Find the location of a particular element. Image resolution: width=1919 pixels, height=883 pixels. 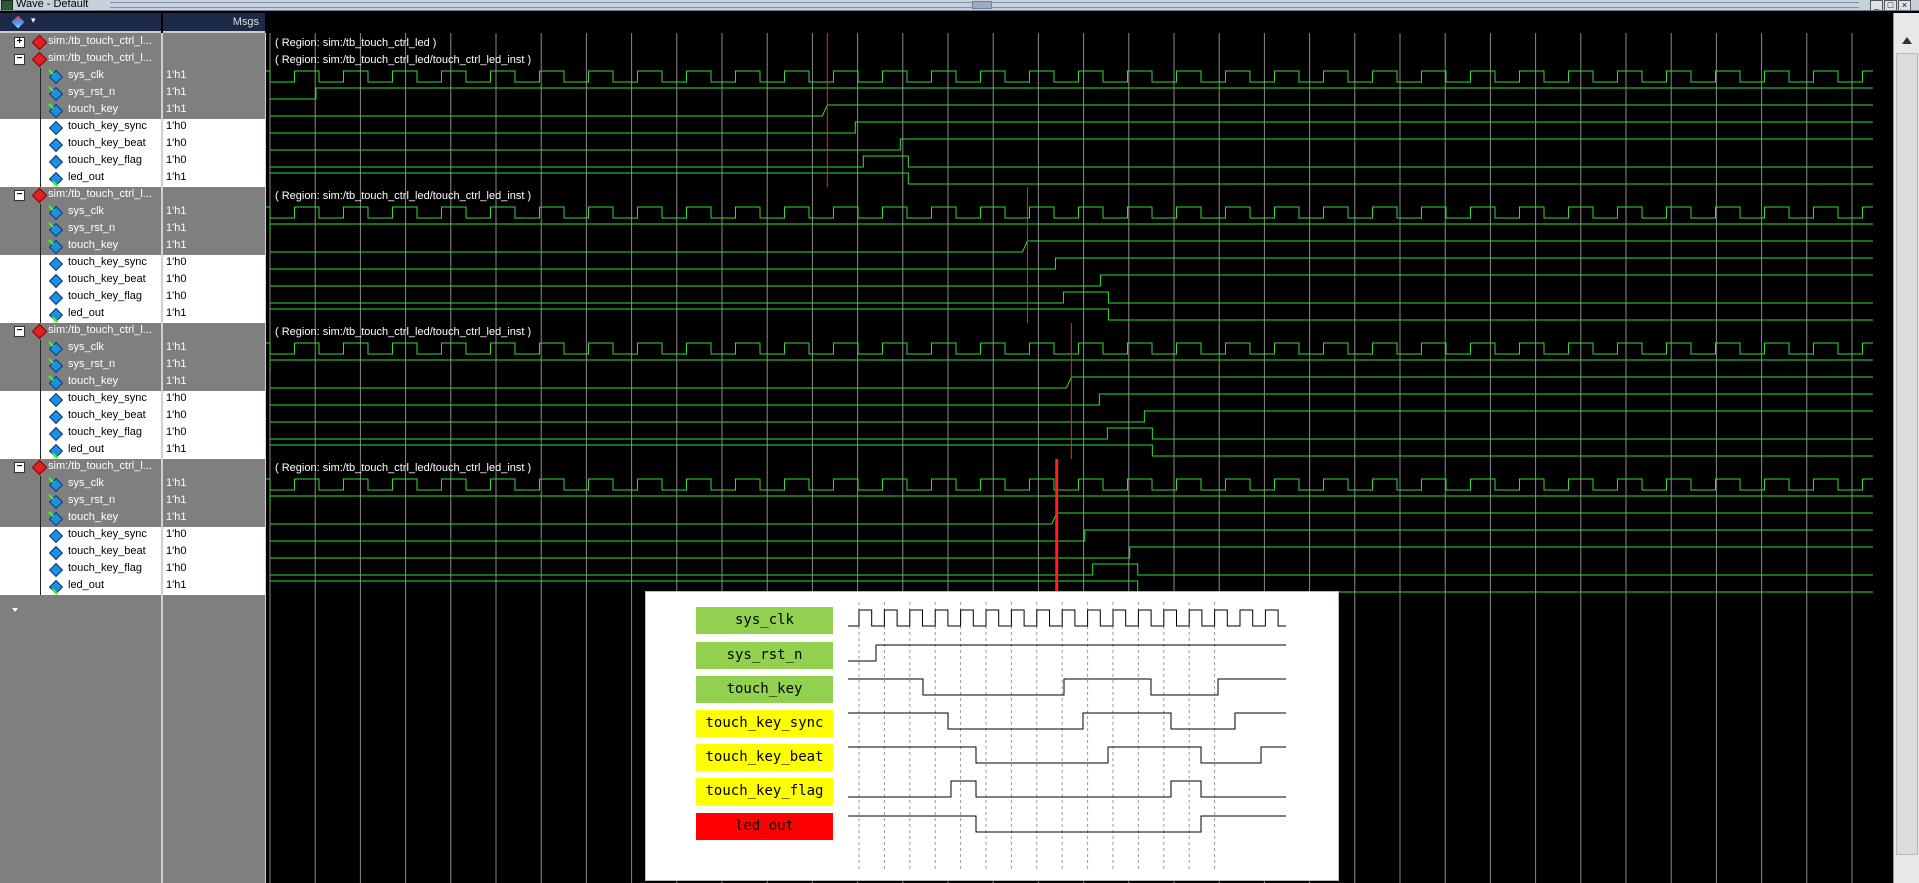

chevron-down-icon: ▾ is located at coordinates (33, 20).